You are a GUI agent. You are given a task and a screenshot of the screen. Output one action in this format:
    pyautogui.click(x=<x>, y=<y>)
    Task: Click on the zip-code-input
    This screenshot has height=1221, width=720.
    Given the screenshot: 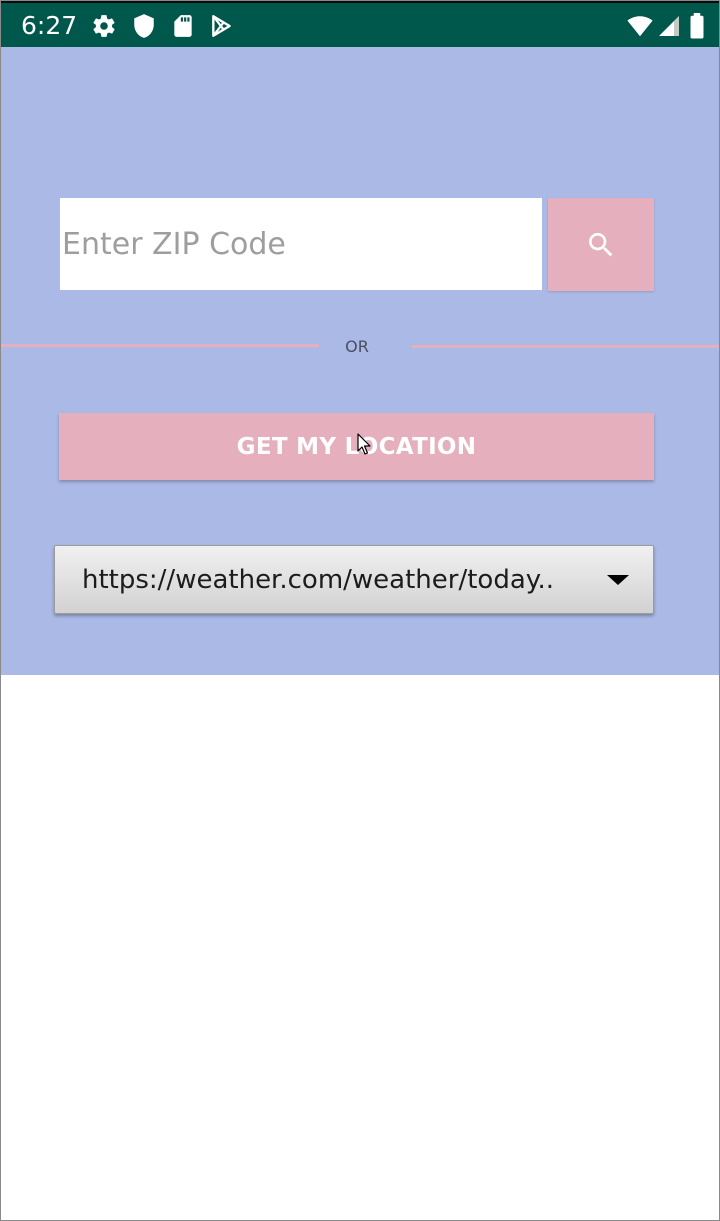 What is the action you would take?
    pyautogui.click(x=301, y=244)
    